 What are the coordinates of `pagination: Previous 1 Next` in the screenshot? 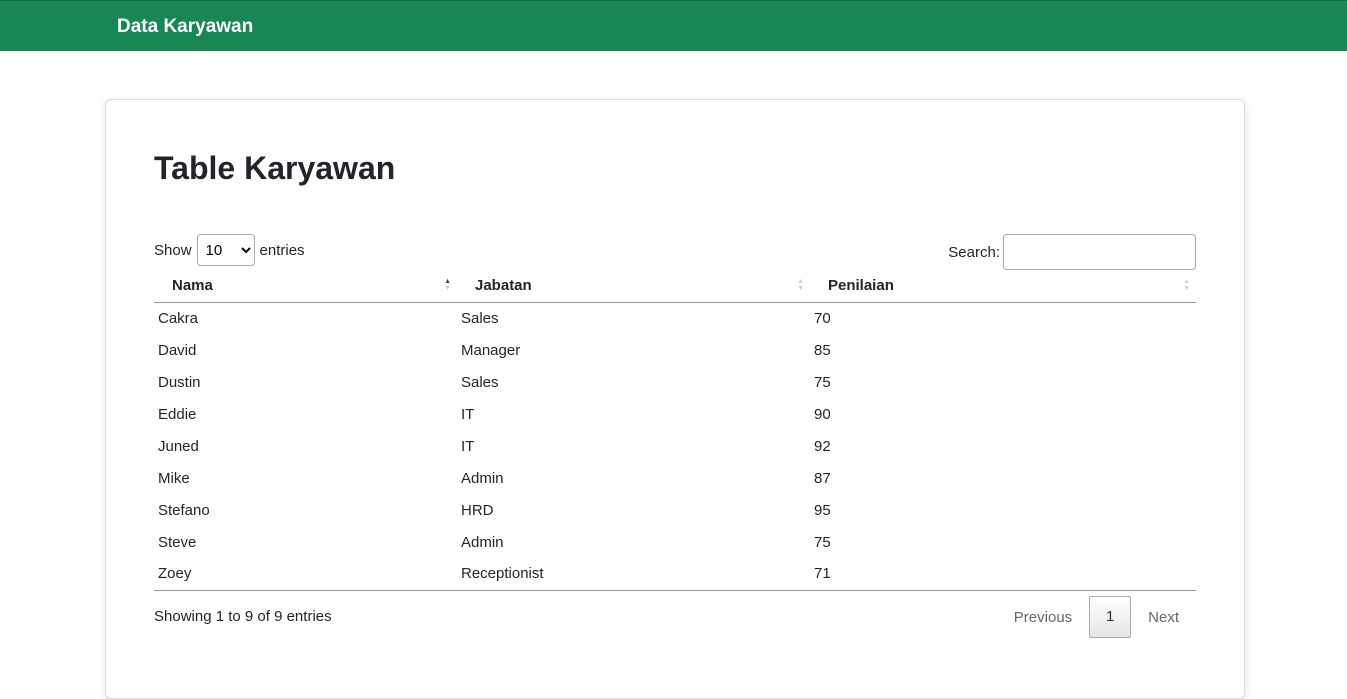 It's located at (1096, 617).